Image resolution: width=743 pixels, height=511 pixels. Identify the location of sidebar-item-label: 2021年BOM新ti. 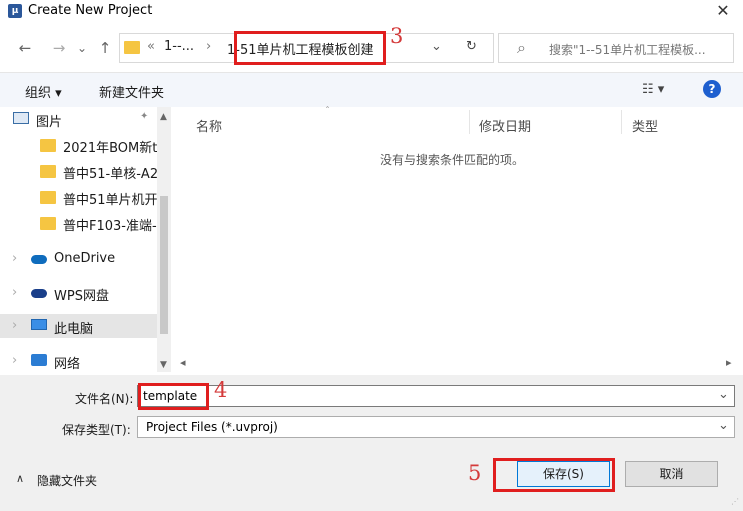
(110, 148).